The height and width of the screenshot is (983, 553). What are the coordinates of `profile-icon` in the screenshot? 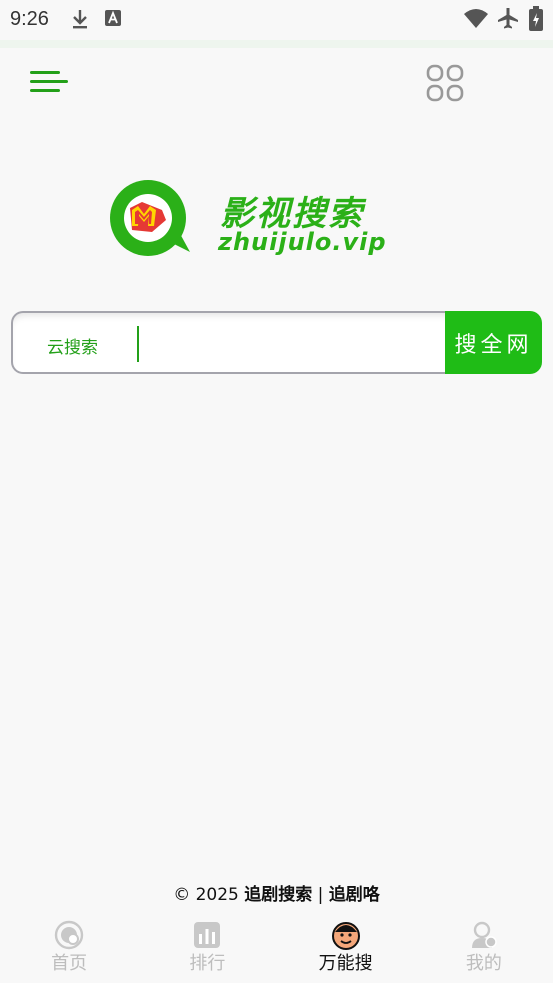 It's located at (484, 934).